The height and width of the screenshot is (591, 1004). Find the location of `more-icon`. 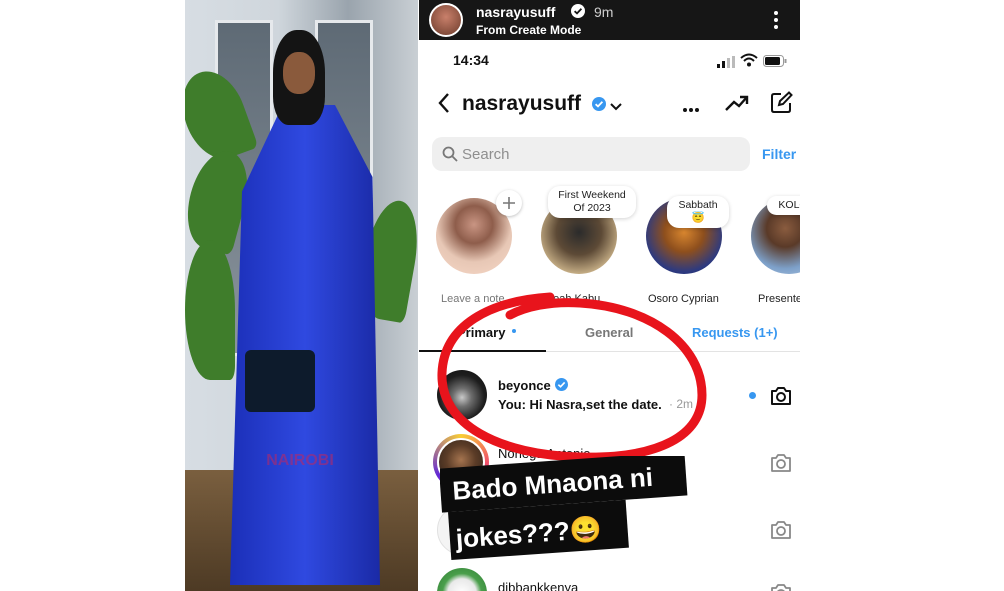

more-icon is located at coordinates (691, 106).